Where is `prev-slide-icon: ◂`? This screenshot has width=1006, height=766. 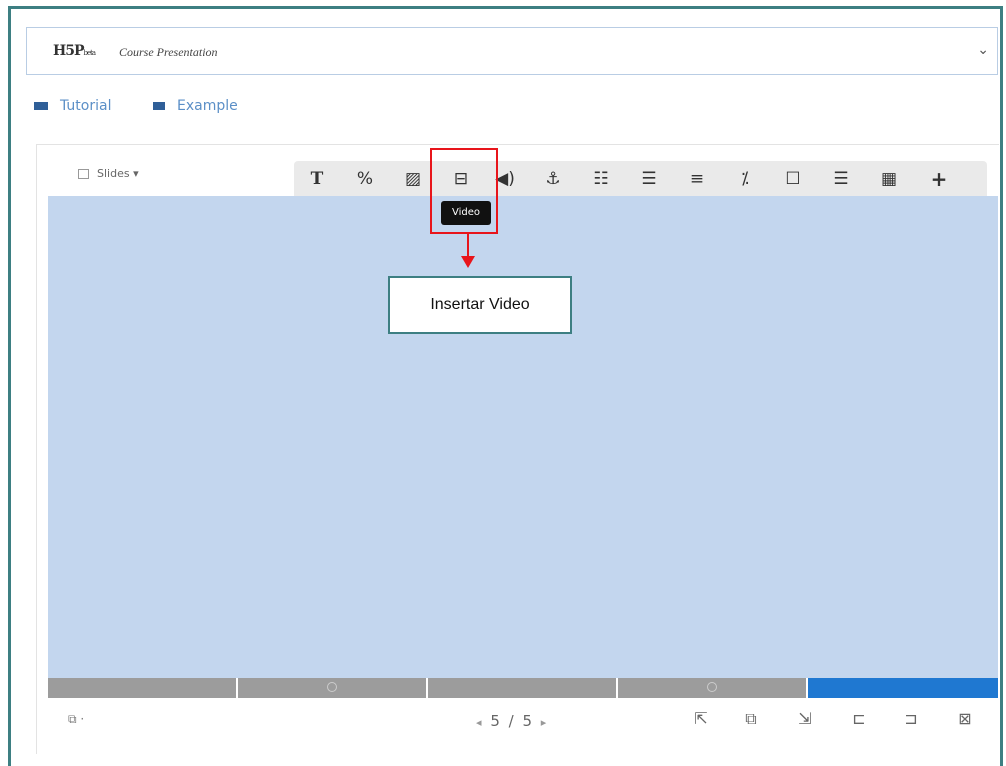 prev-slide-icon: ◂ is located at coordinates (480, 722).